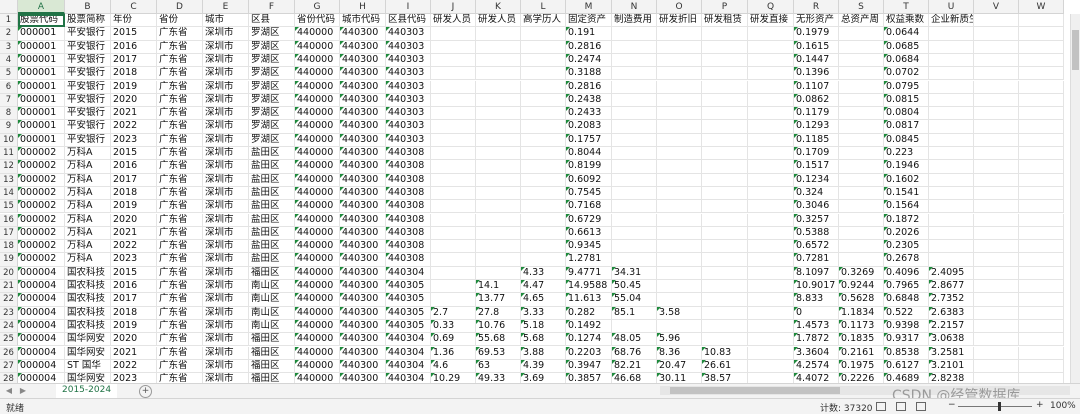 The image size is (1080, 414). Describe the element at coordinates (634, 7) in the screenshot. I see `column-header-N: N` at that location.